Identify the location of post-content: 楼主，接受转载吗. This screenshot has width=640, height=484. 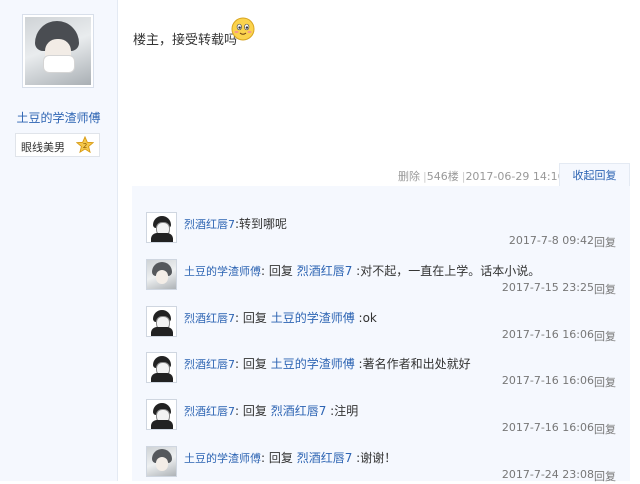
(185, 40).